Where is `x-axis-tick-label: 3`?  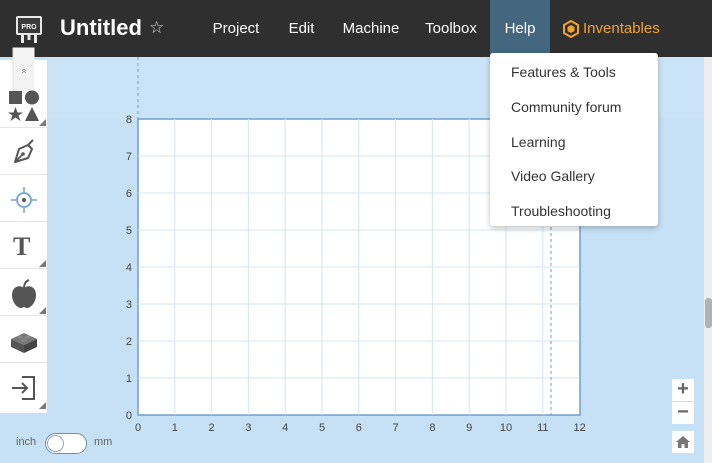
x-axis-tick-label: 3 is located at coordinates (248, 428).